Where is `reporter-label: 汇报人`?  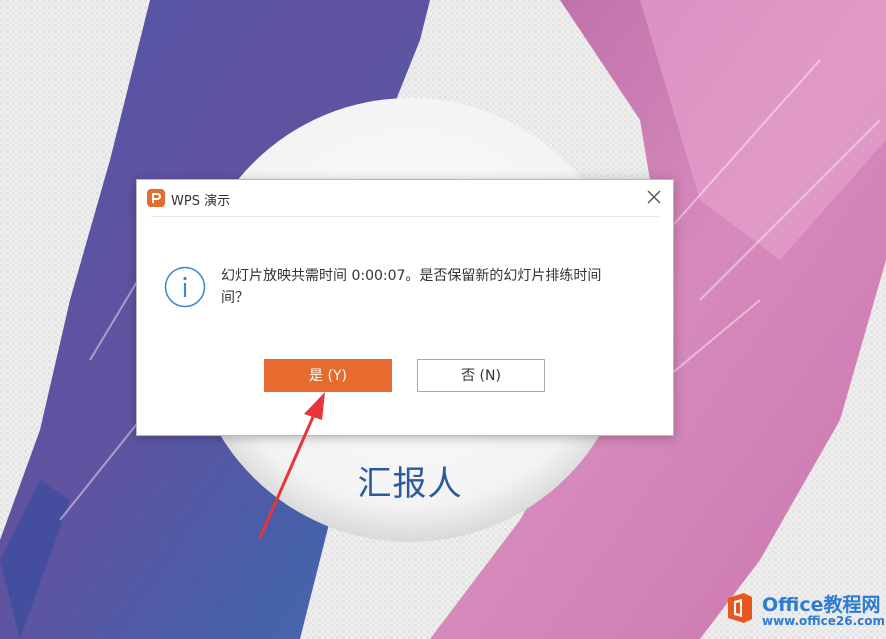 reporter-label: 汇报人 is located at coordinates (410, 484).